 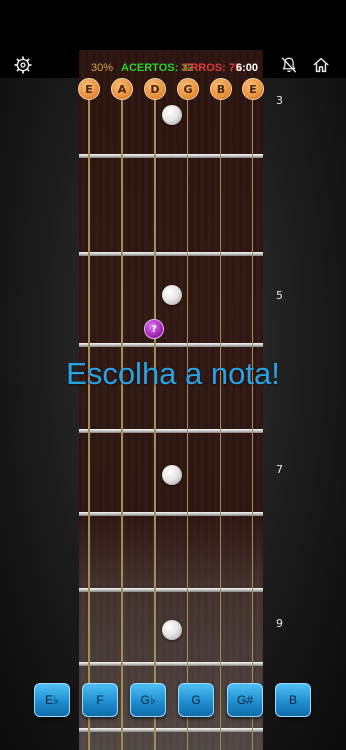 I want to click on fret-number: 7, so click(x=279, y=469).